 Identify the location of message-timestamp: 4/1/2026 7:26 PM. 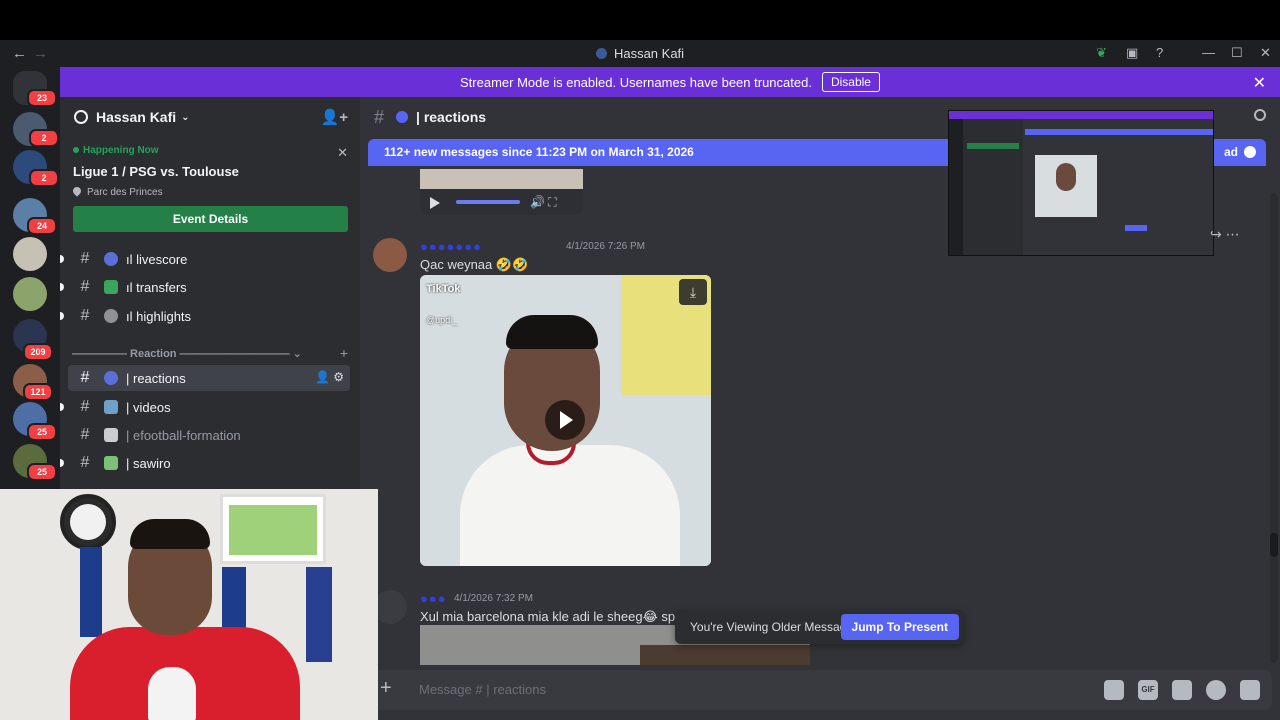
(605, 246).